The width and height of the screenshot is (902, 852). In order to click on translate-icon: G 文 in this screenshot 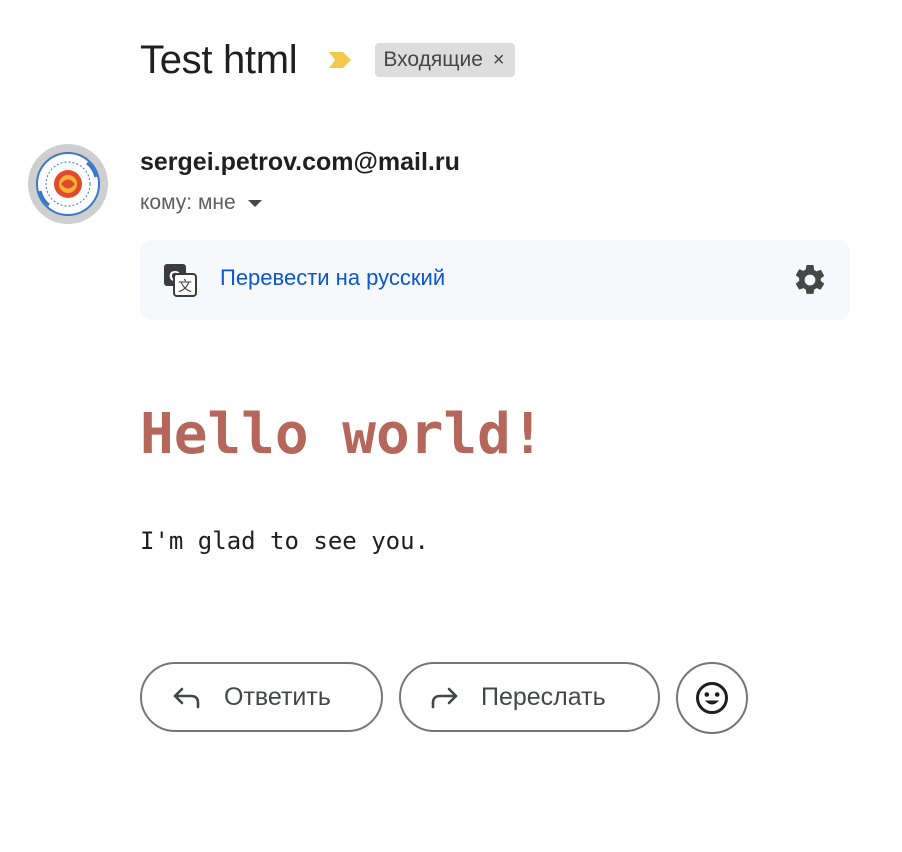, I will do `click(180, 280)`.